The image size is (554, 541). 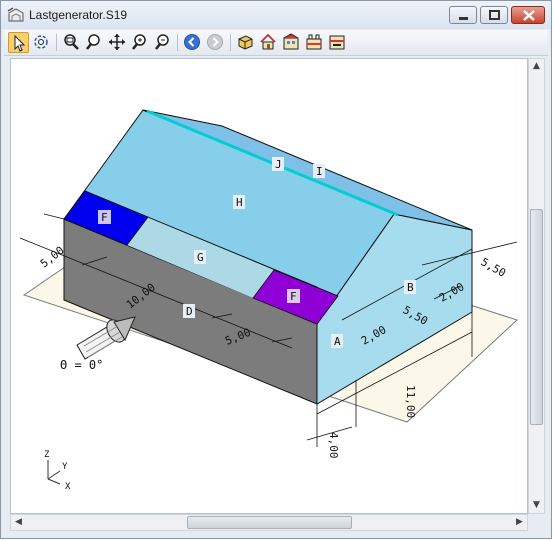 I want to click on vertical-scrollbar: ▲ ▼, so click(x=536, y=286).